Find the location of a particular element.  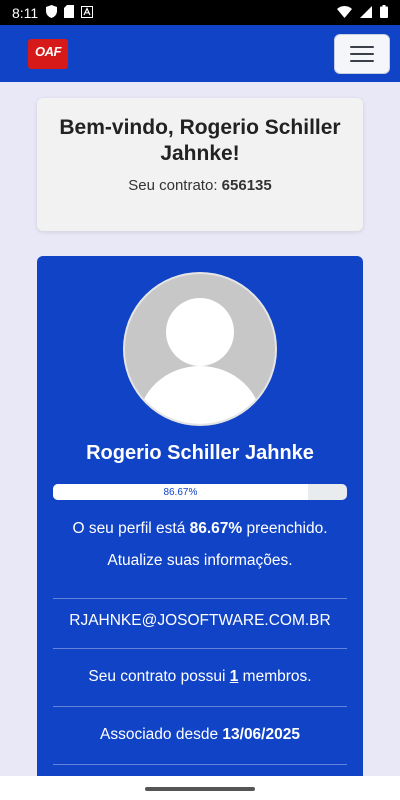

contract-label: Seu contrato: is located at coordinates (173, 185).